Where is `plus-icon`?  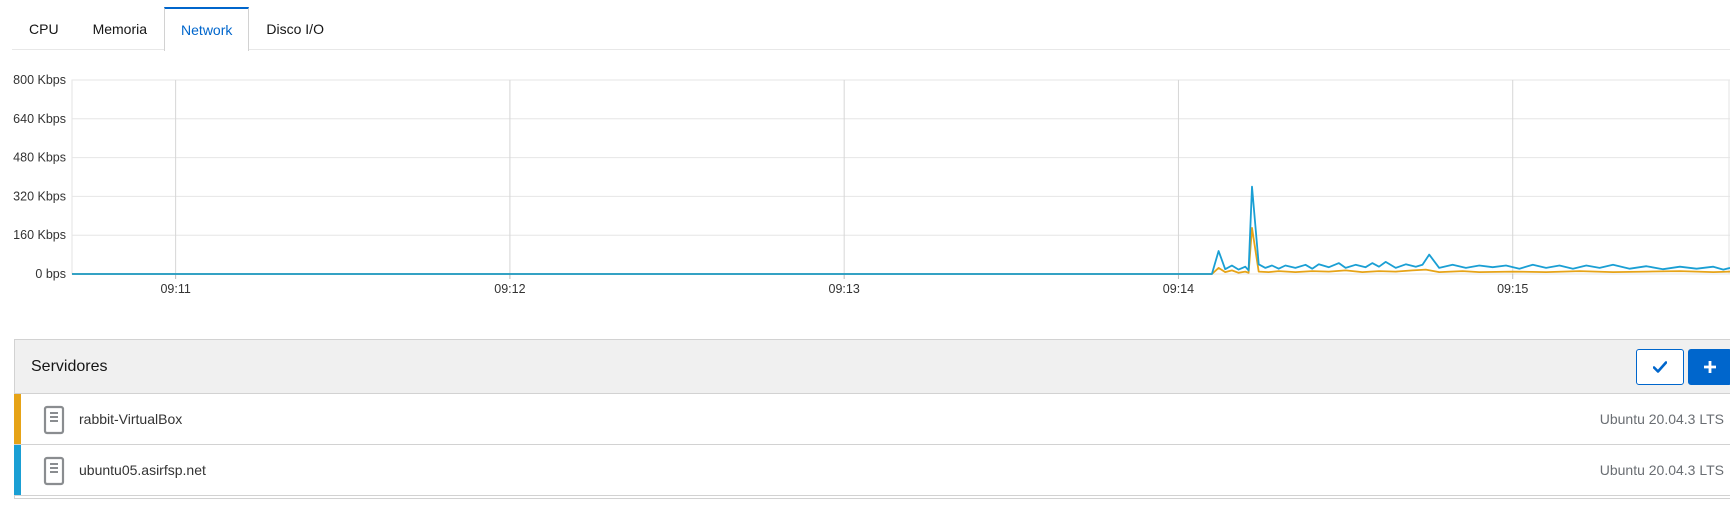
plus-icon is located at coordinates (1710, 367).